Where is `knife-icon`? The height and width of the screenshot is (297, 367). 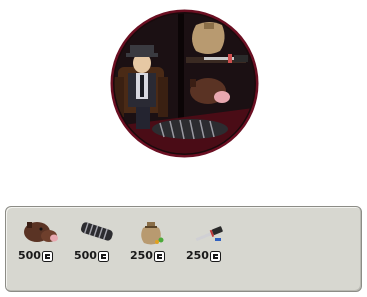 knife-icon is located at coordinates (209, 231).